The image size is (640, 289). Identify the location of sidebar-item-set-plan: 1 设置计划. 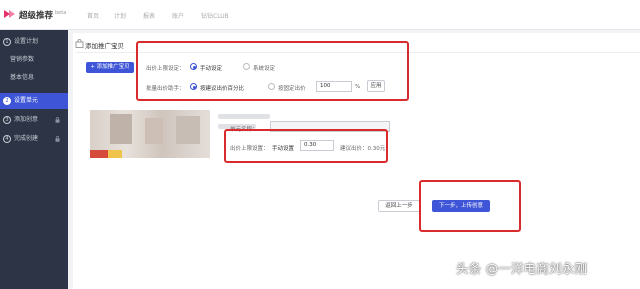
(34, 42).